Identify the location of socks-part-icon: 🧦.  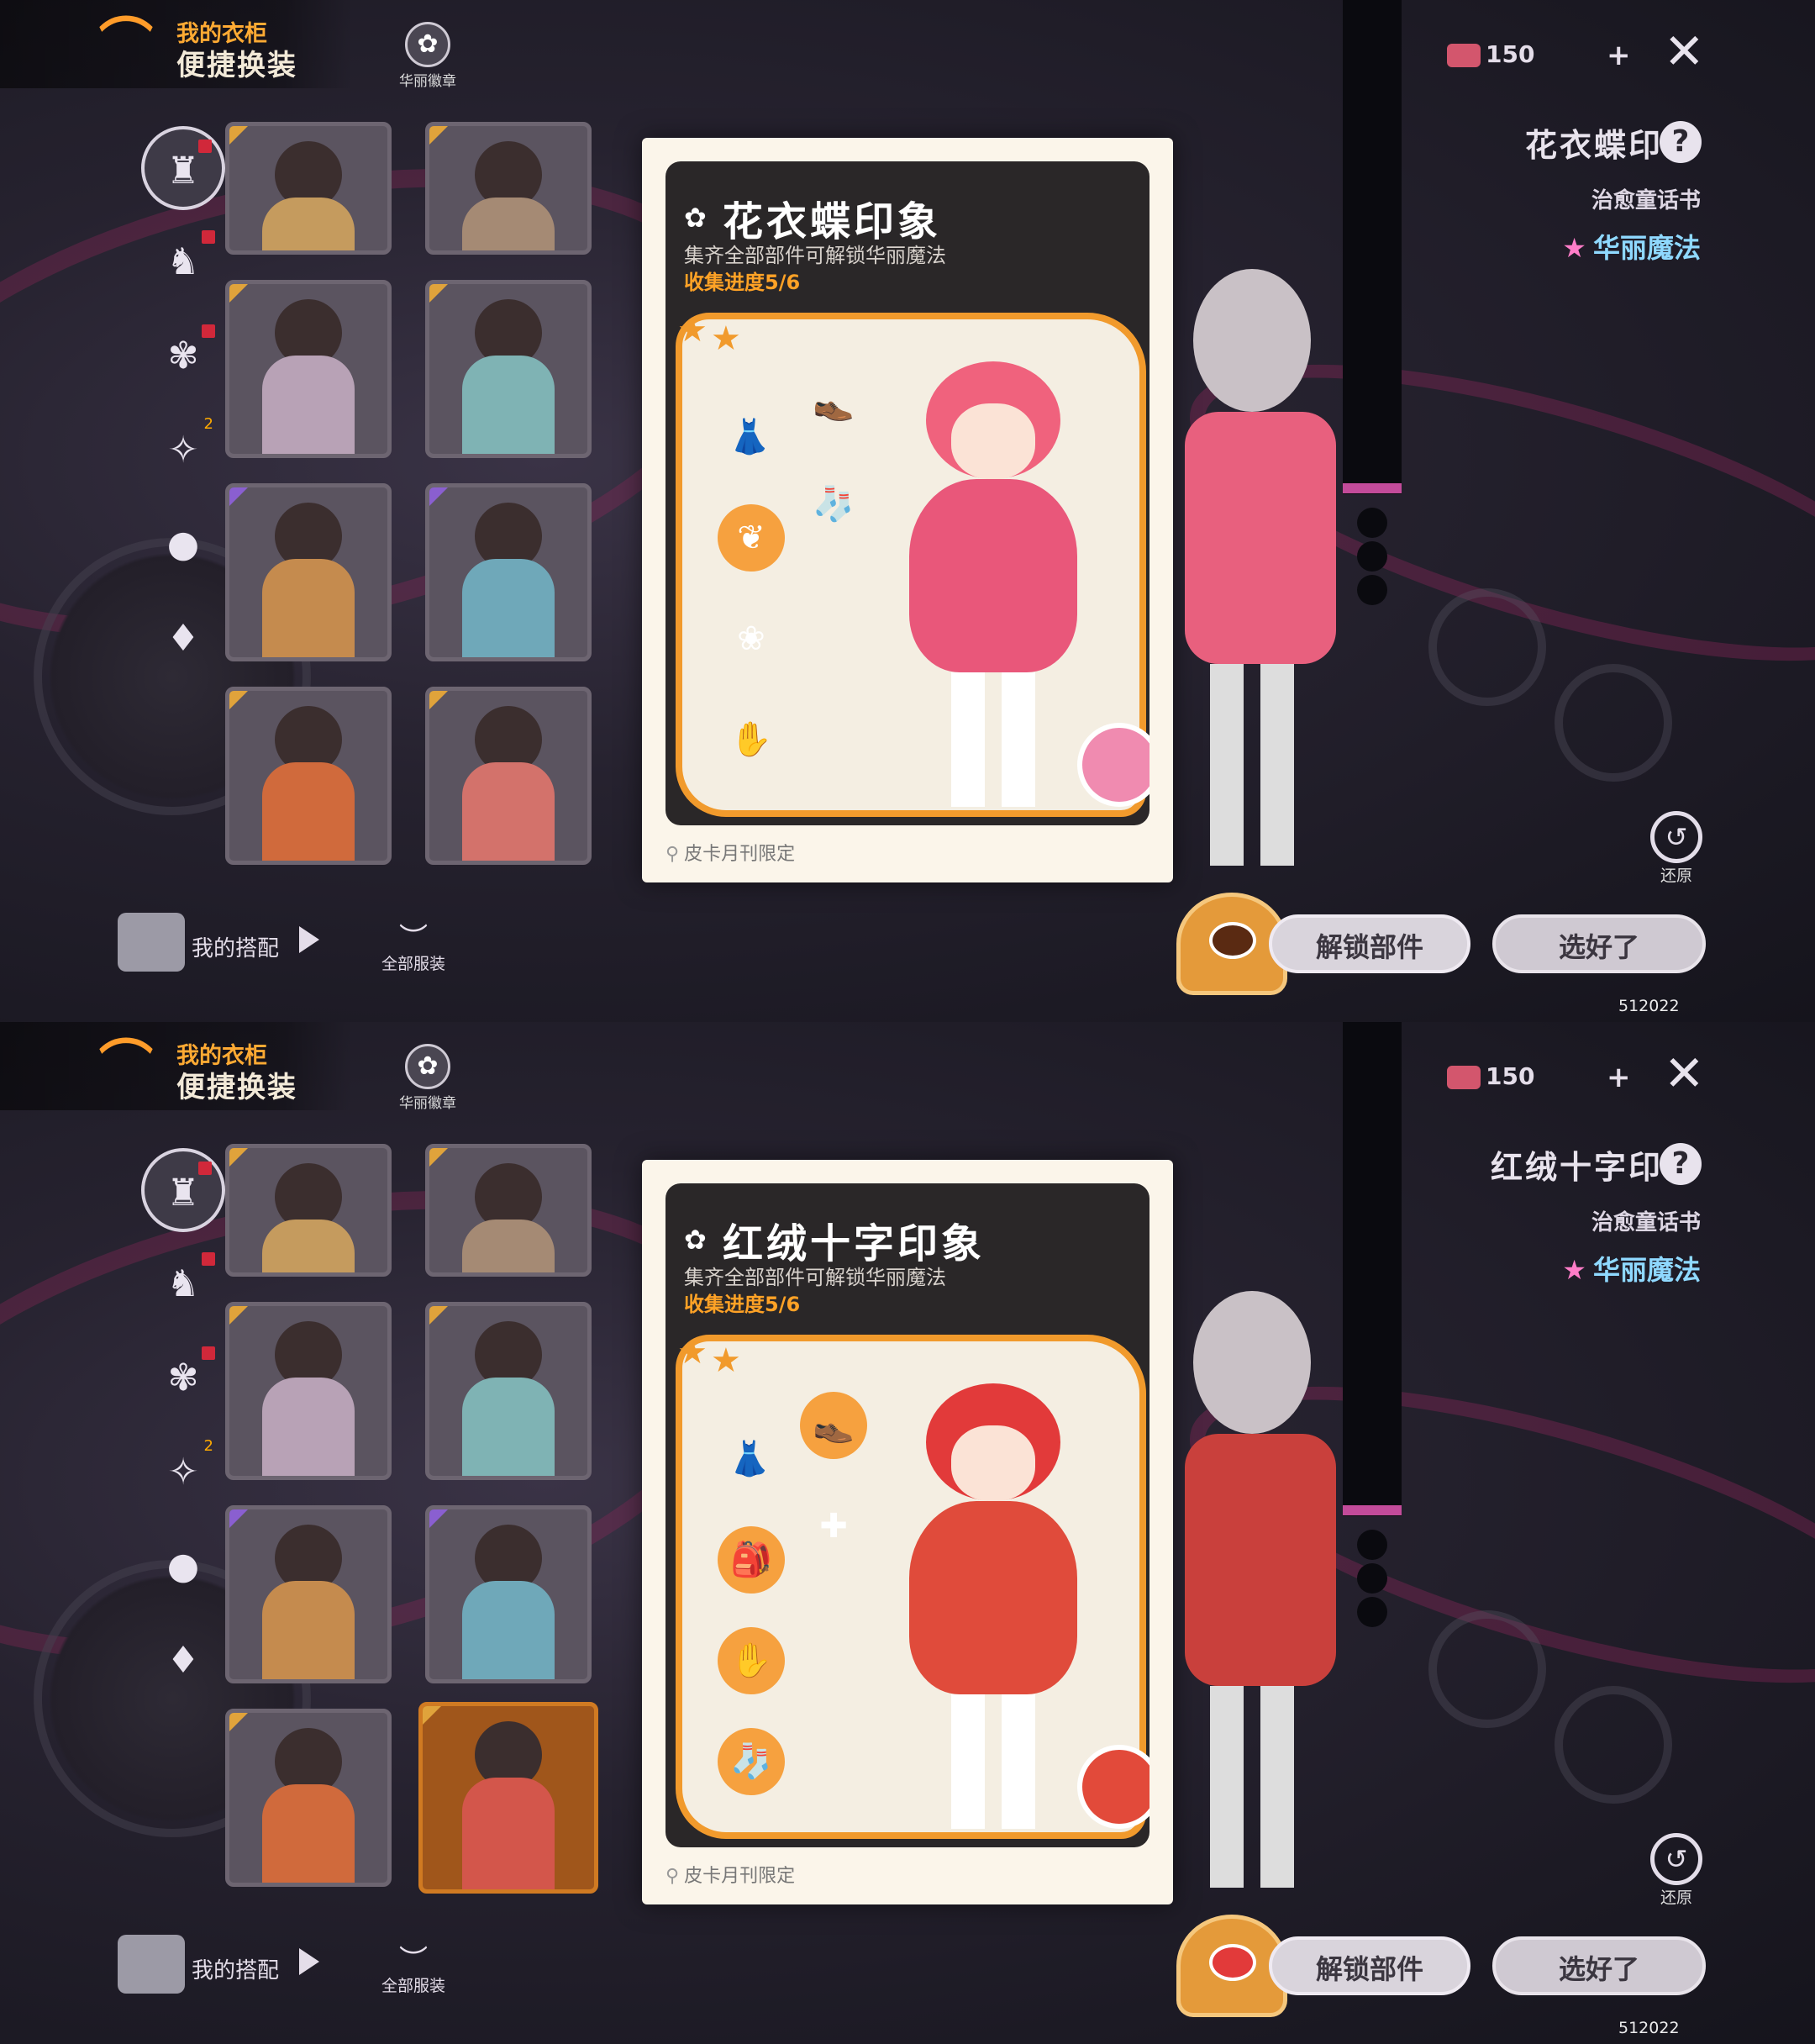
(751, 1761).